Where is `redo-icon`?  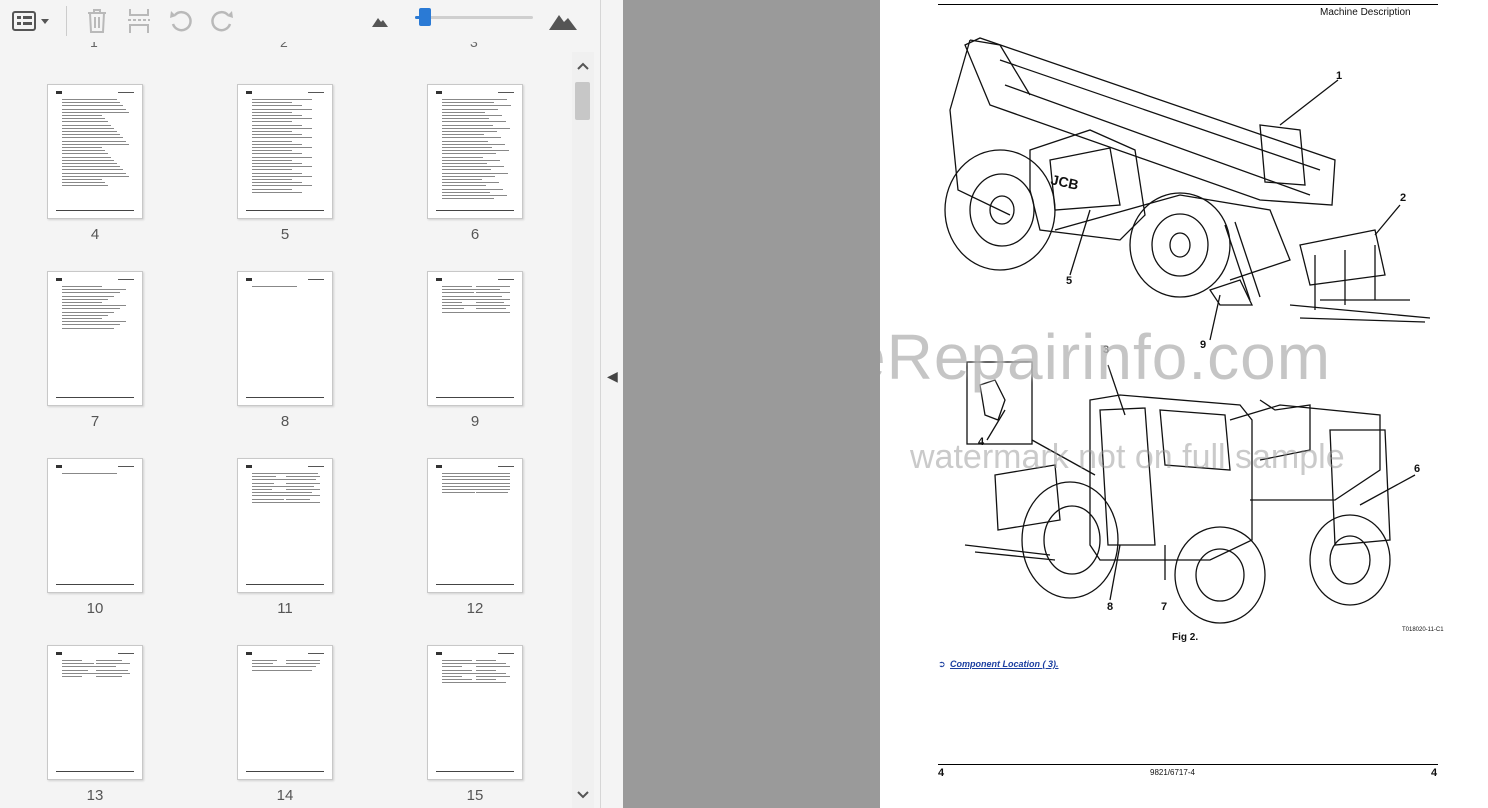 redo-icon is located at coordinates (222, 21).